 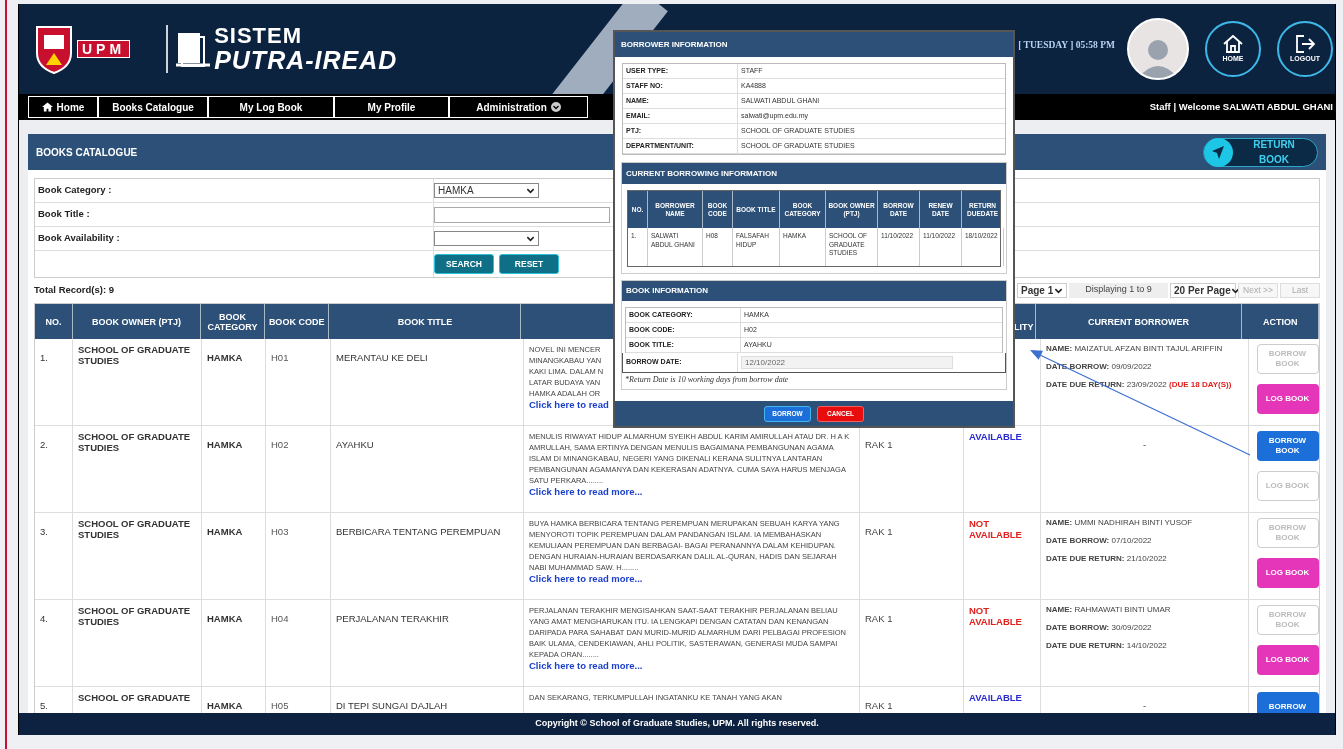 I want to click on borrower-detail: NAME: UMMI NADHIRAH BINTI YUSOF, so click(x=1120, y=523).